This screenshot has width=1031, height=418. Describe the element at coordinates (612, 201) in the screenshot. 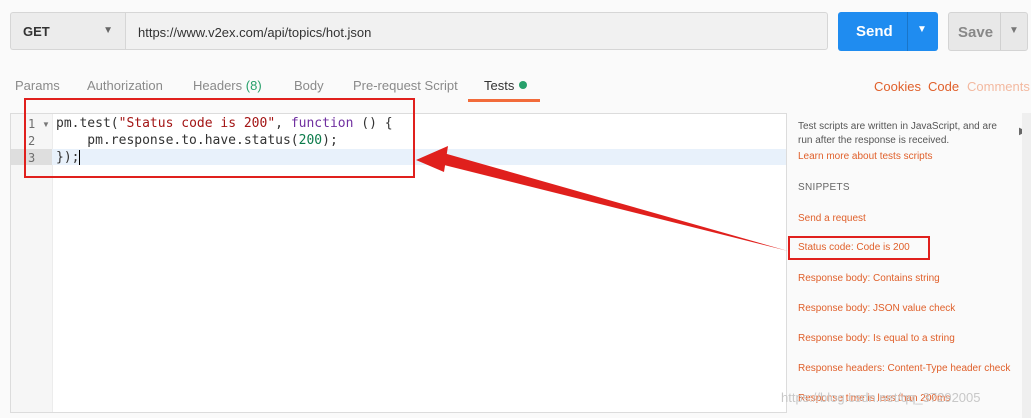

I see `annotation-arrow-shaft` at that location.